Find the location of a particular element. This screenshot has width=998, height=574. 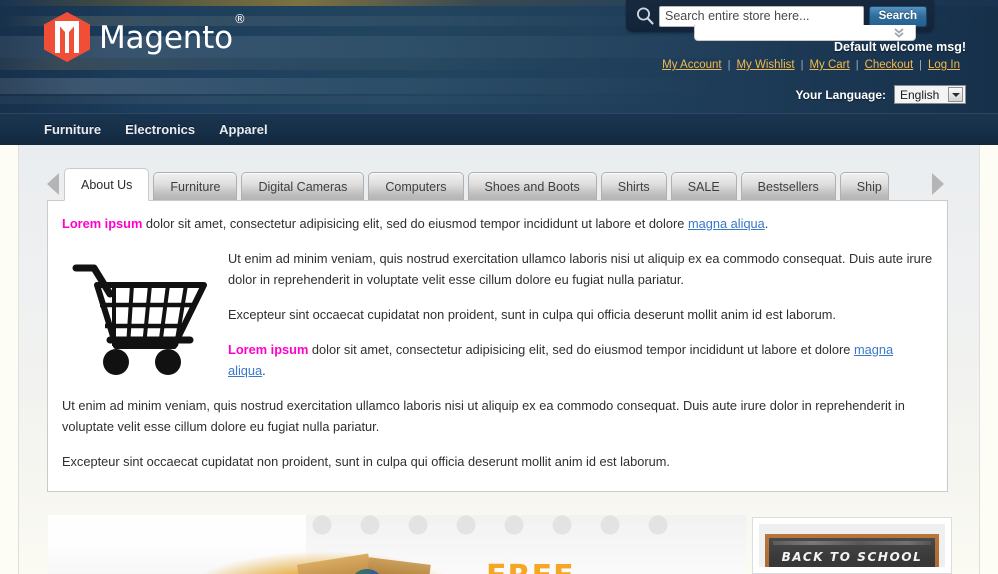

tab-about-us: About Us is located at coordinates (107, 184).